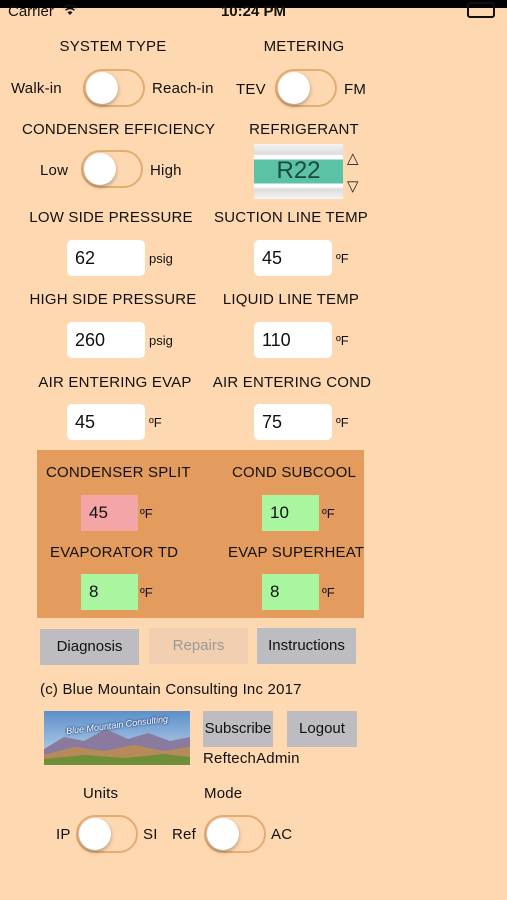 The image size is (507, 900). I want to click on cond-subcool-label: COND SUBCOOL, so click(294, 472).